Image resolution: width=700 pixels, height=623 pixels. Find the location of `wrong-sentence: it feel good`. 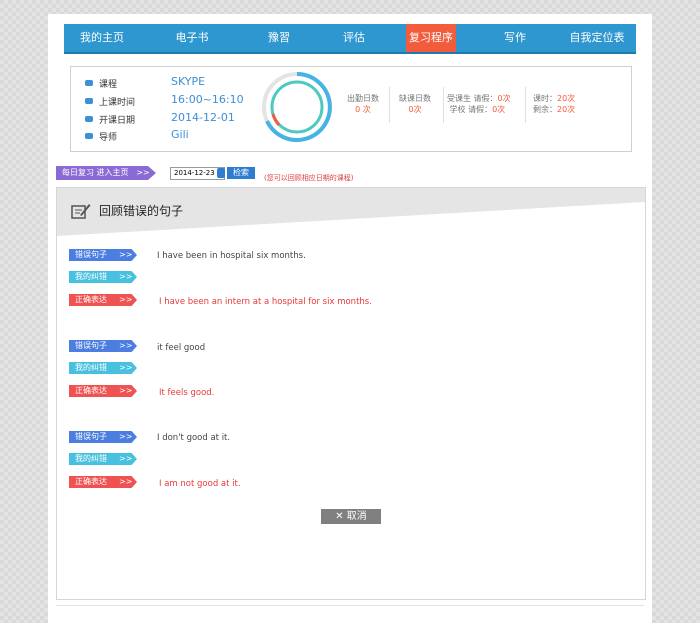

wrong-sentence: it feel good is located at coordinates (181, 348).